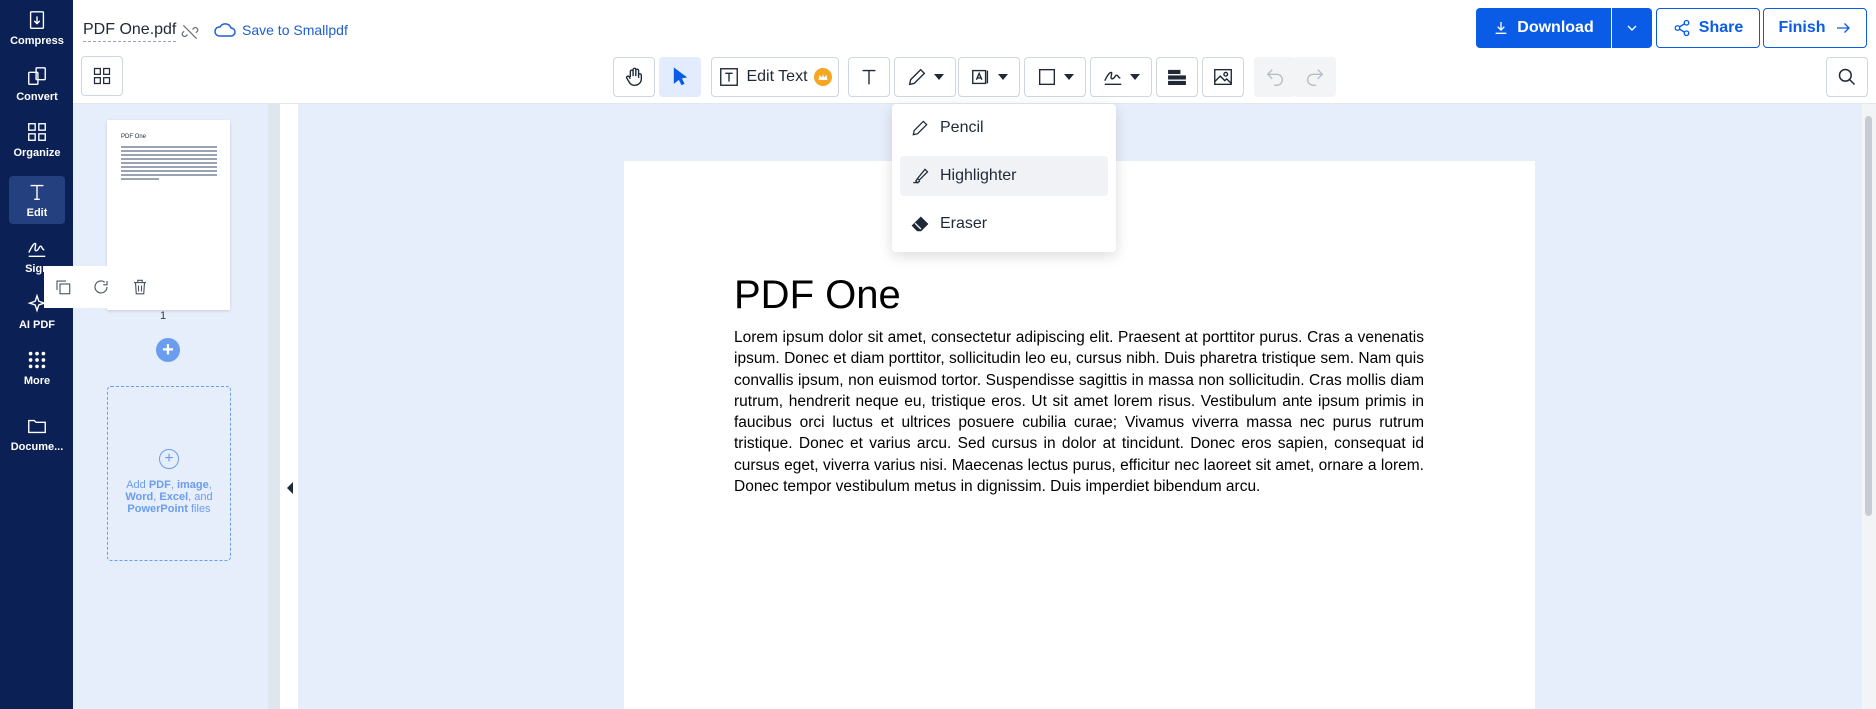 The image size is (1876, 709). I want to click on cursor-arrow-icon, so click(680, 76).